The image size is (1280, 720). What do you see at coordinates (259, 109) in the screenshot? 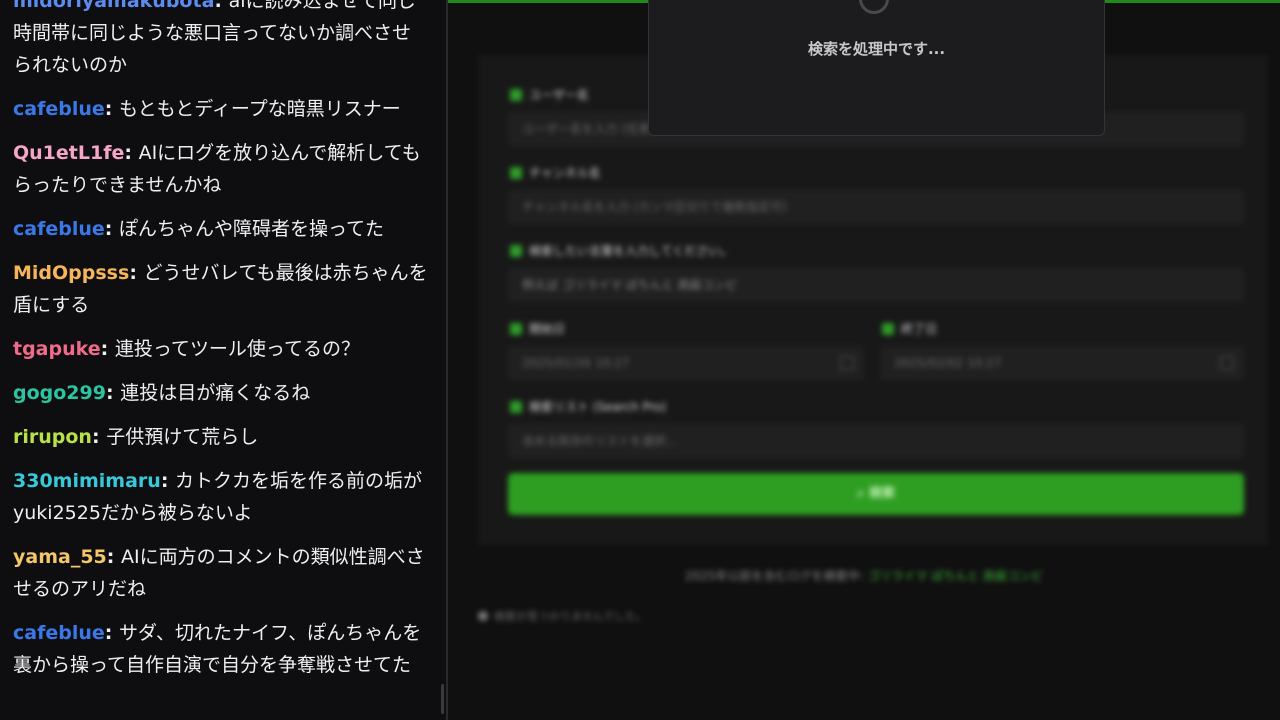
I see `chat-text: もともとディープな暗黒リスナー` at bounding box center [259, 109].